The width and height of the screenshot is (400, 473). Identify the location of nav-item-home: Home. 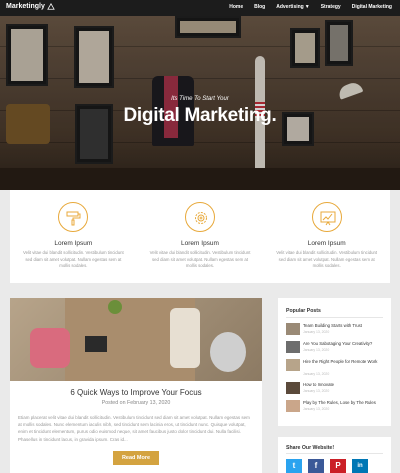
(236, 7).